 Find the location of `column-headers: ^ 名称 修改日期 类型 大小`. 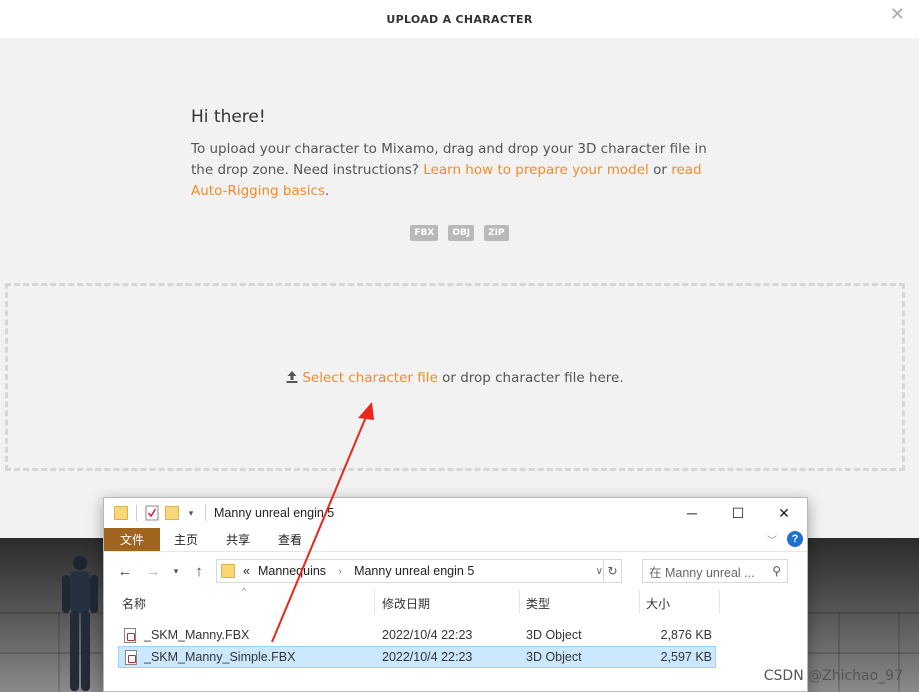

column-headers: ^ 名称 修改日期 类型 大小 is located at coordinates (455, 600).